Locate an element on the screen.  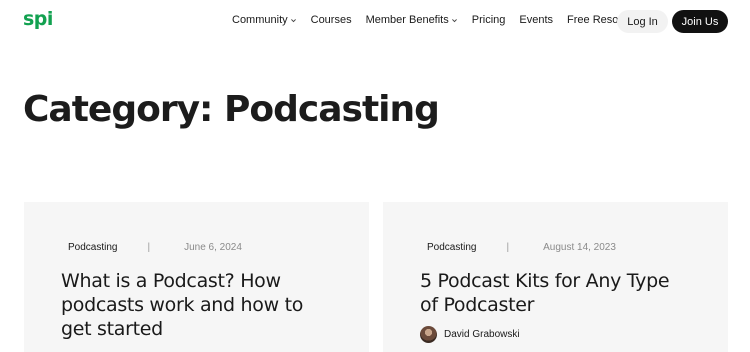
post-date: August 14, 2023 is located at coordinates (579, 247).